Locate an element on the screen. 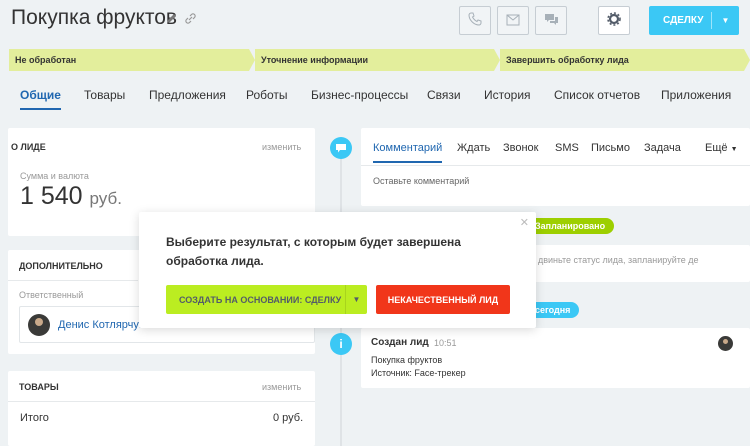 This screenshot has height=446, width=750. info-icon: i is located at coordinates (341, 344).